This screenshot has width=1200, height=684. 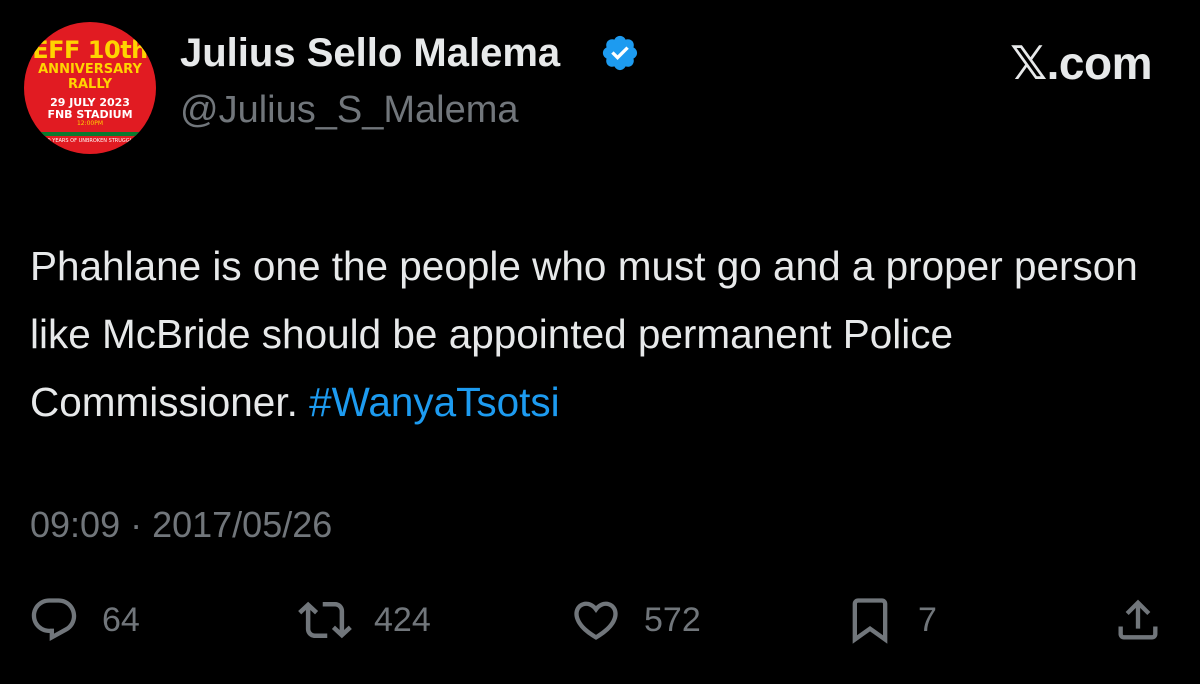 What do you see at coordinates (1081, 63) in the screenshot?
I see `brand-watermark: 𝕏.com` at bounding box center [1081, 63].